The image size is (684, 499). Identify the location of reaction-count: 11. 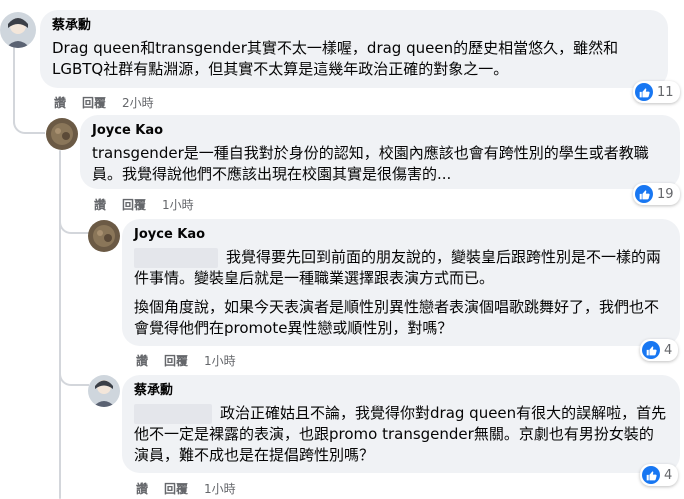
(665, 92).